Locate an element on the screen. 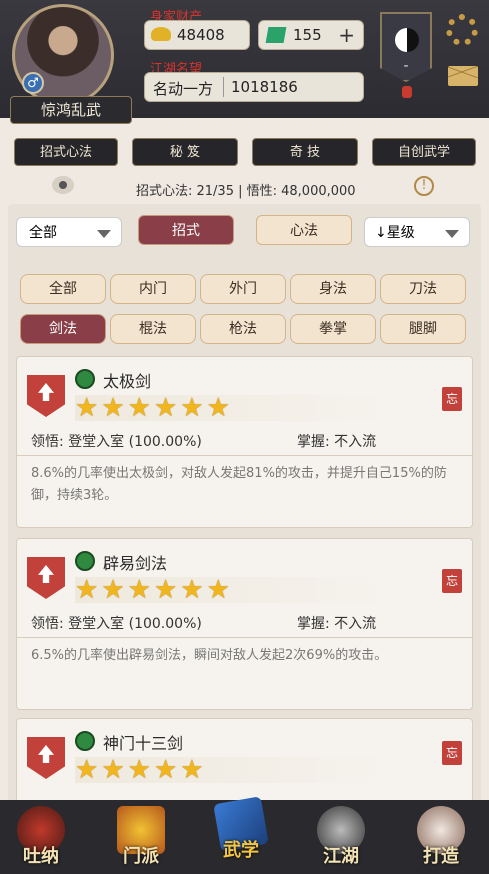 Image resolution: width=489 pixels, height=874 pixels. jade-pill: 155 + is located at coordinates (311, 35).